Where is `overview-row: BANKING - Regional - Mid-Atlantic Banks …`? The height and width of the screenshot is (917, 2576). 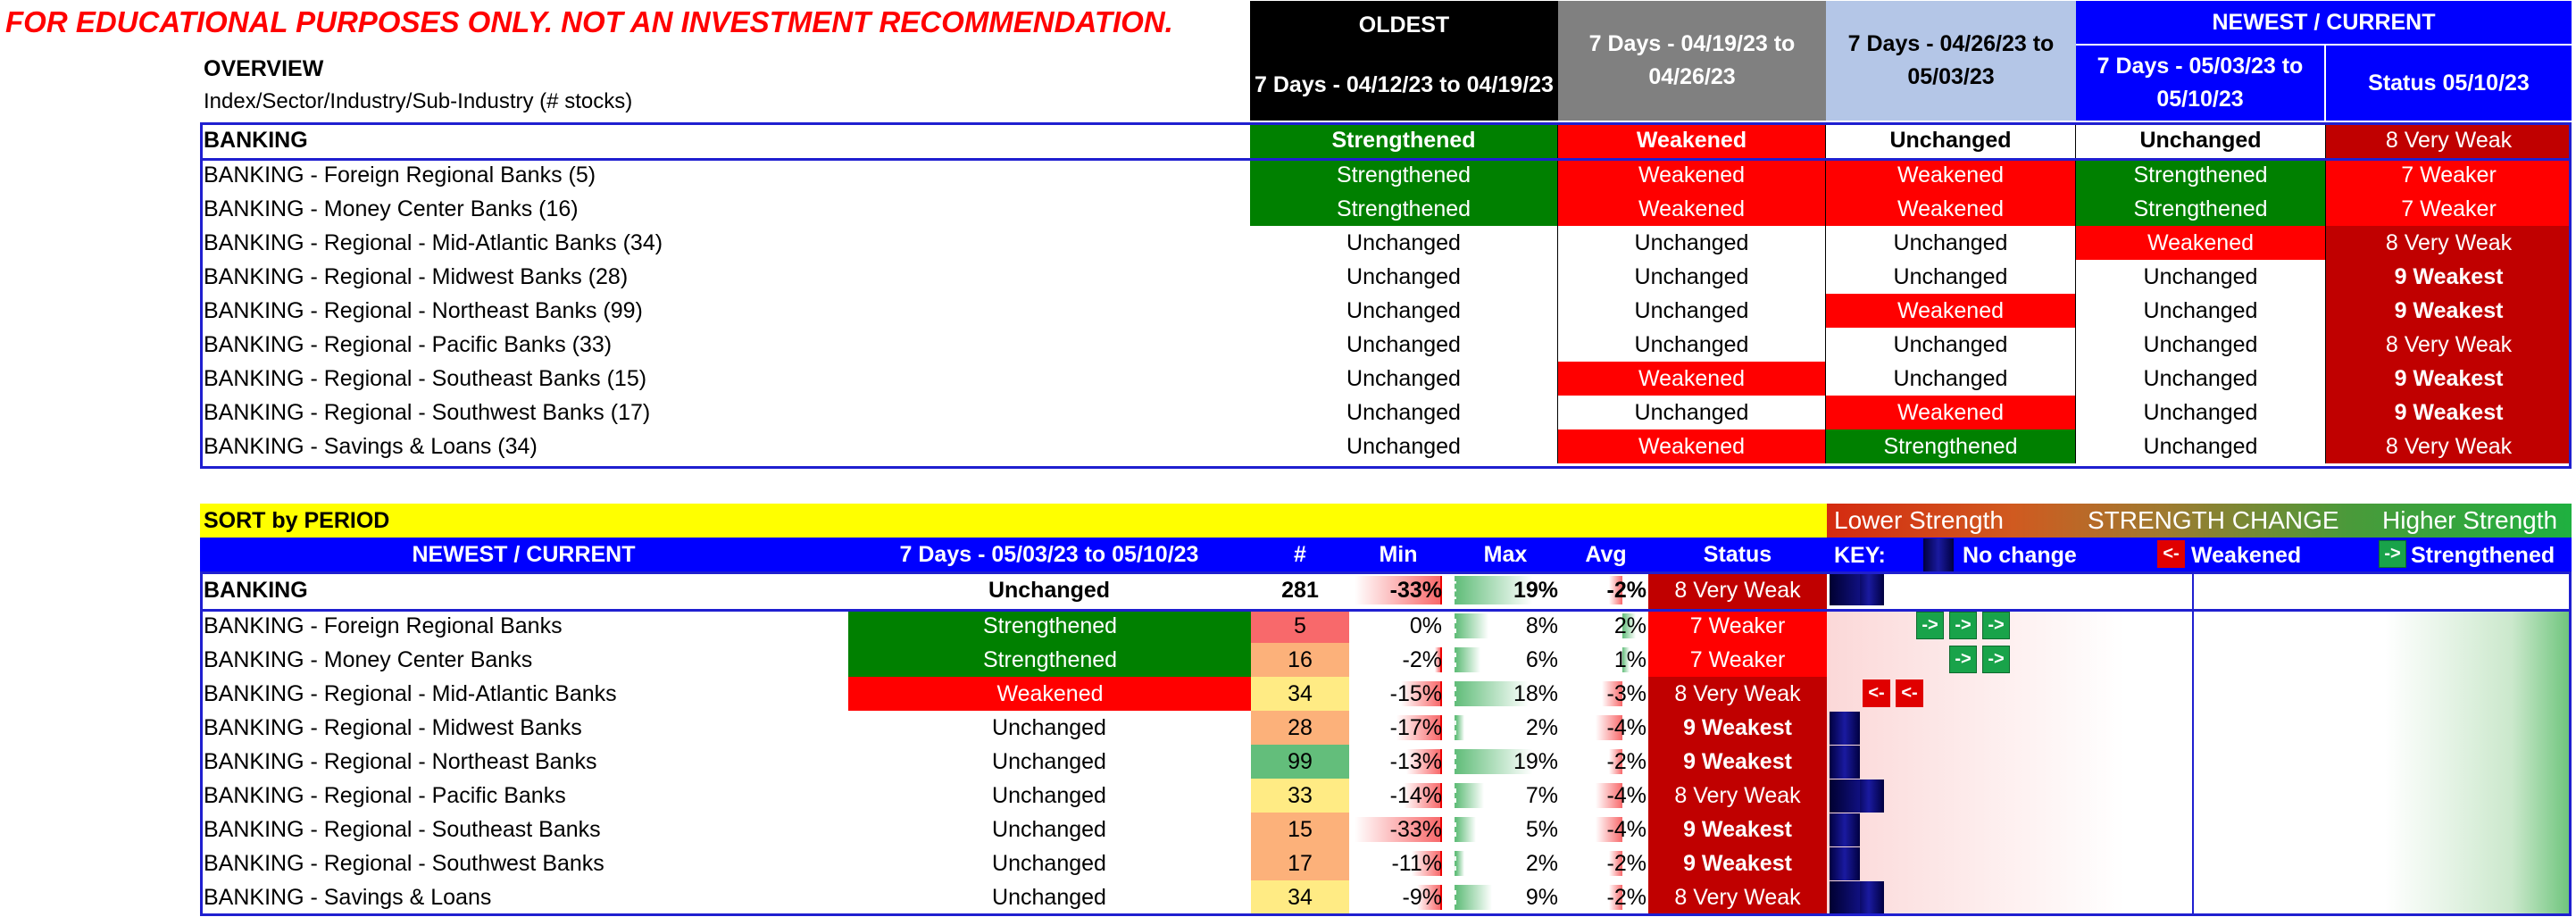 overview-row: BANKING - Regional - Mid-Atlantic Banks … is located at coordinates (1386, 243).